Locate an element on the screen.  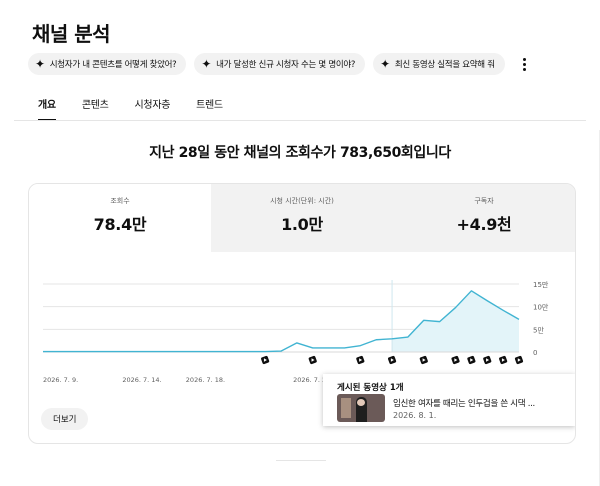
more-vert-icon is located at coordinates (525, 64).